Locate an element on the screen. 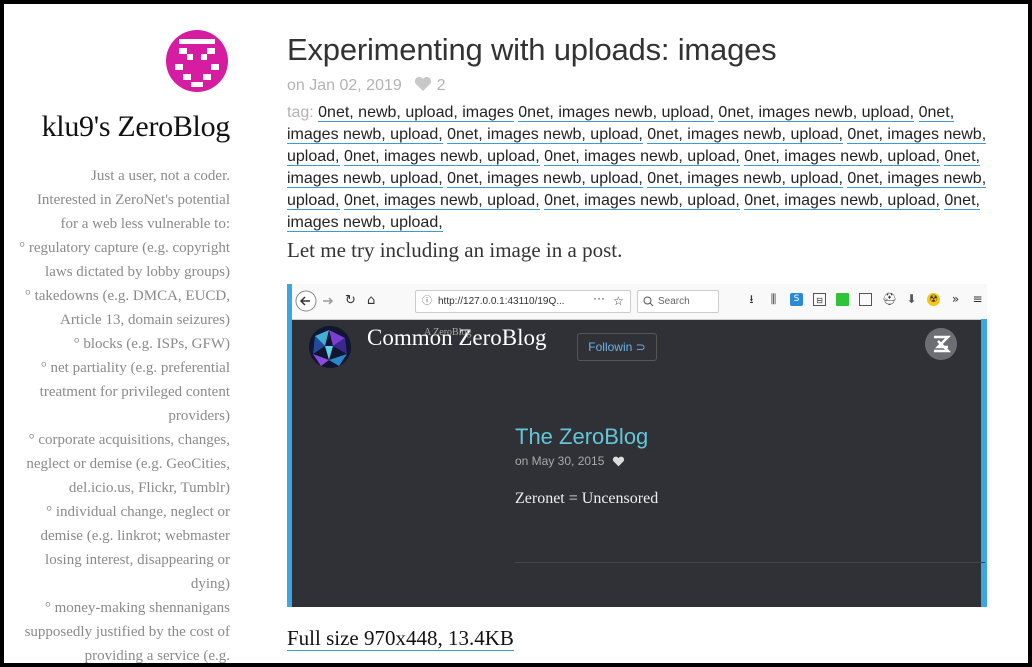 This screenshot has width=1032, height=667. screenshot-border-right is located at coordinates (984, 463).